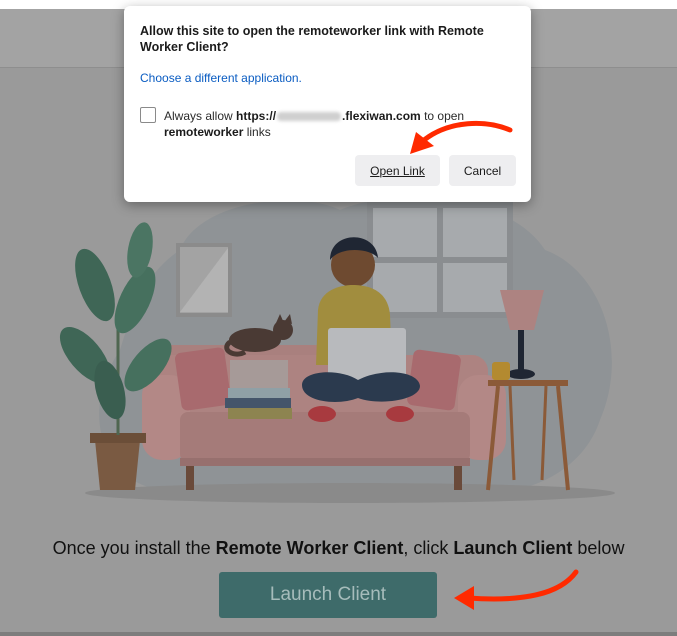 The image size is (677, 636). What do you see at coordinates (338, 634) in the screenshot?
I see `page-bottom-border` at bounding box center [338, 634].